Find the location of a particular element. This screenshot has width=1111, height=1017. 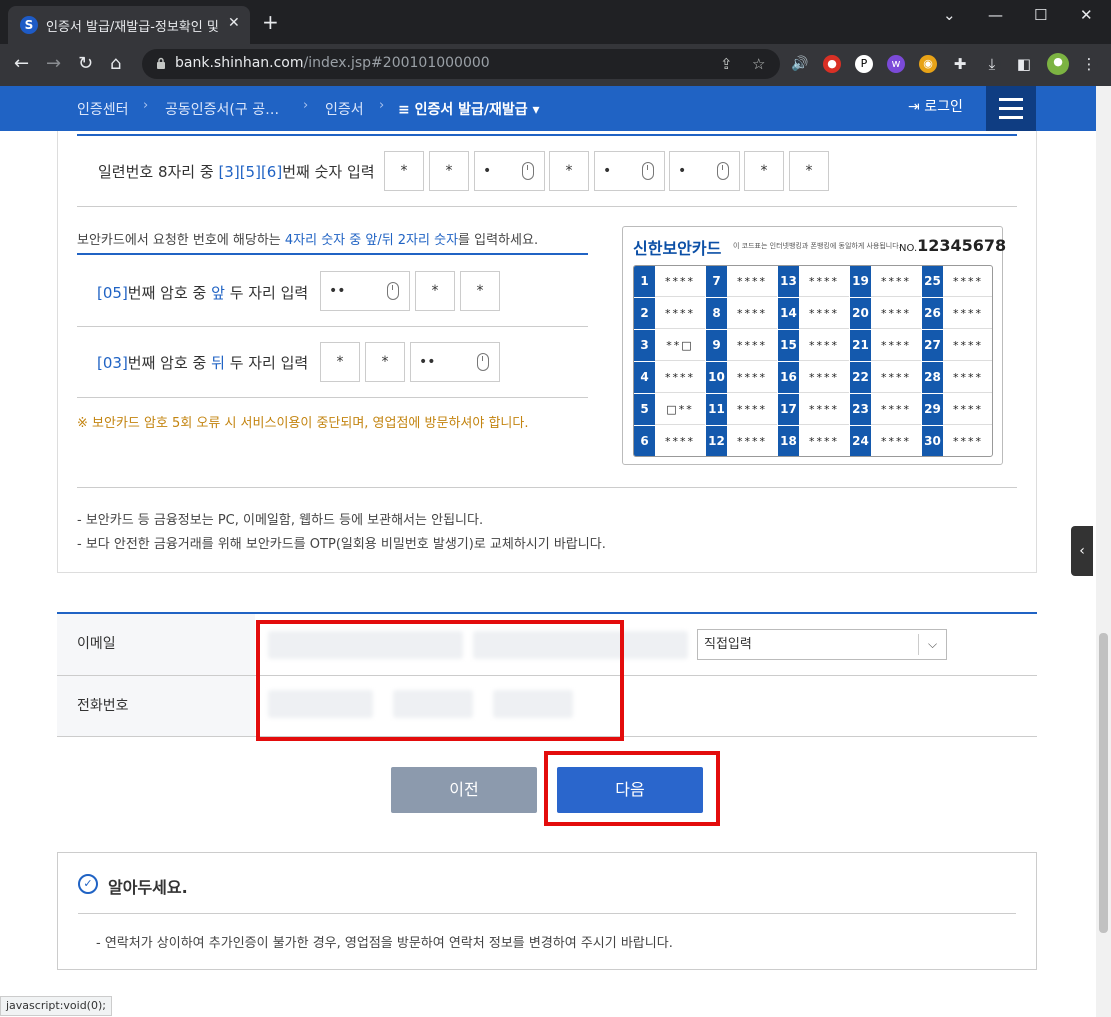

status-bar: javascript:void(0); is located at coordinates (56, 1006).